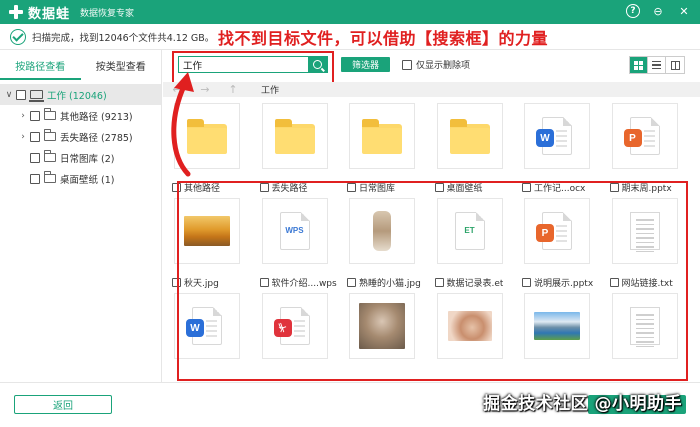  Describe the element at coordinates (107, 13) in the screenshot. I see `app-subtitle: 数据恢复专家` at that location.